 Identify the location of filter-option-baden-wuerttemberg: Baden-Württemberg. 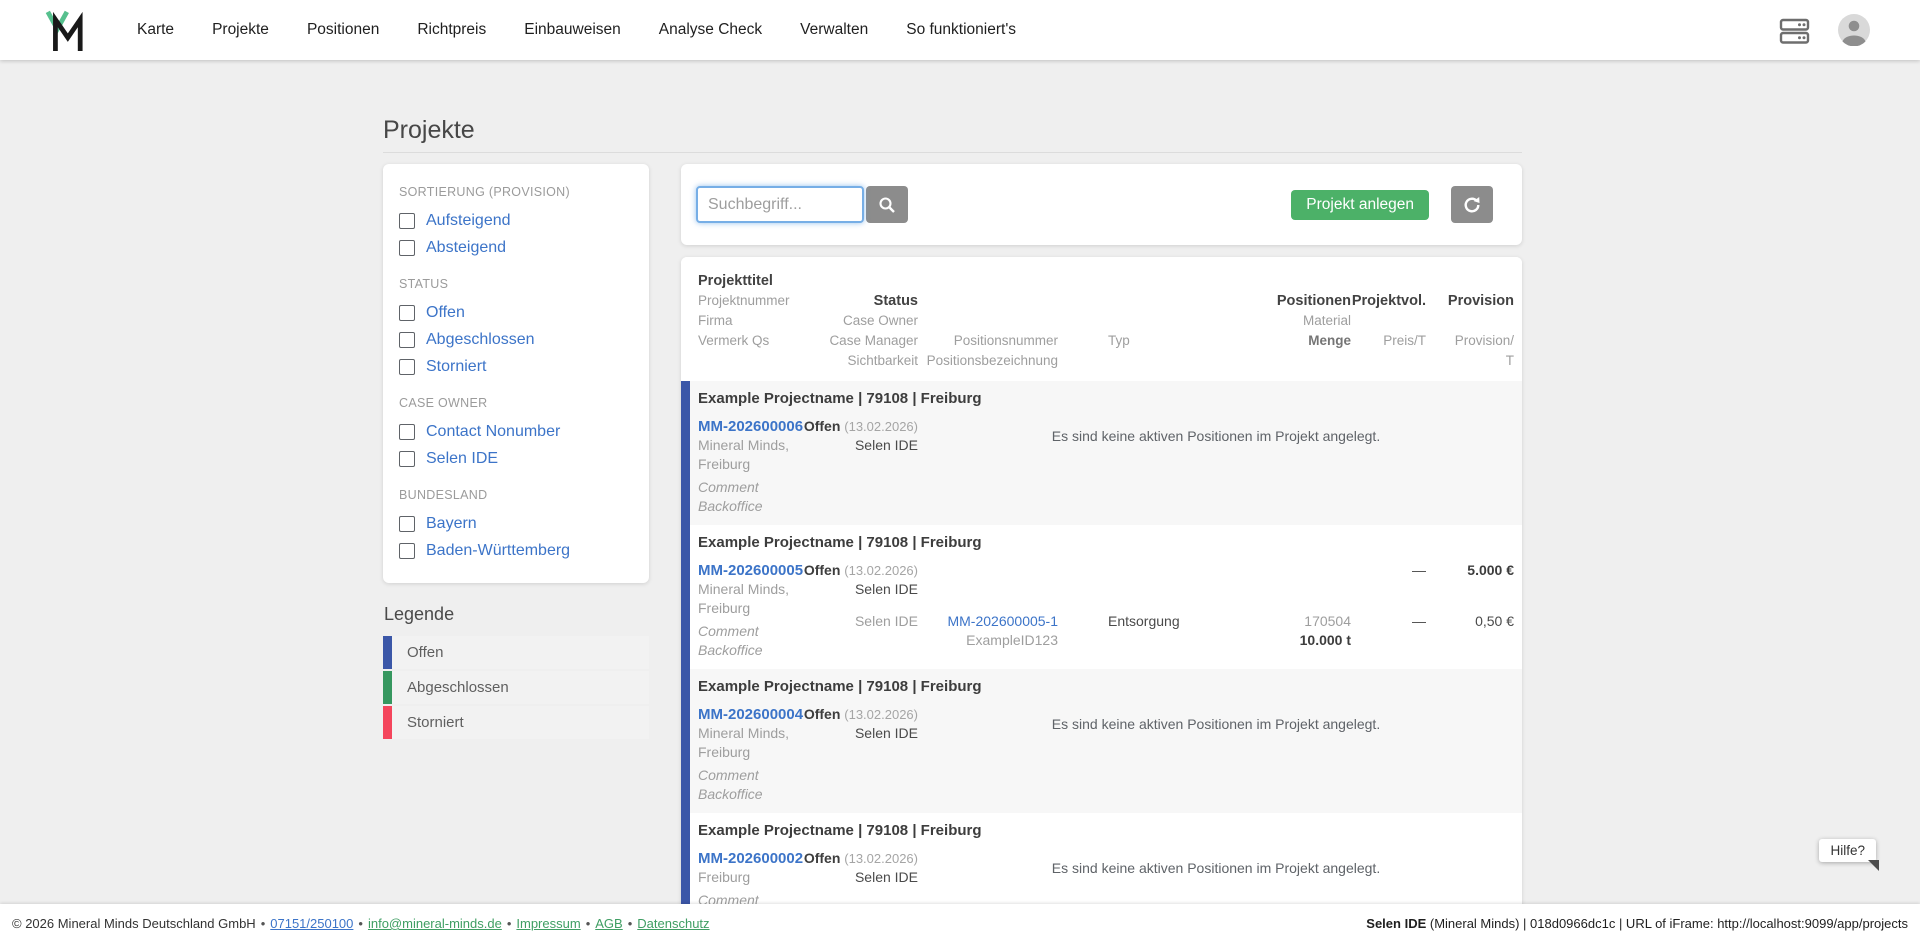
(516, 551).